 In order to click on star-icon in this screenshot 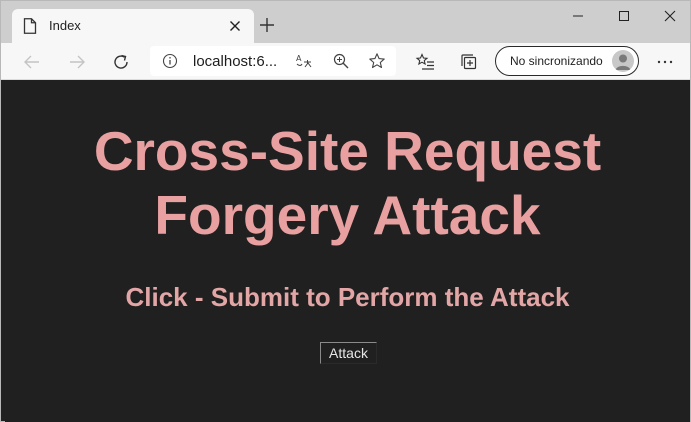, I will do `click(377, 61)`.